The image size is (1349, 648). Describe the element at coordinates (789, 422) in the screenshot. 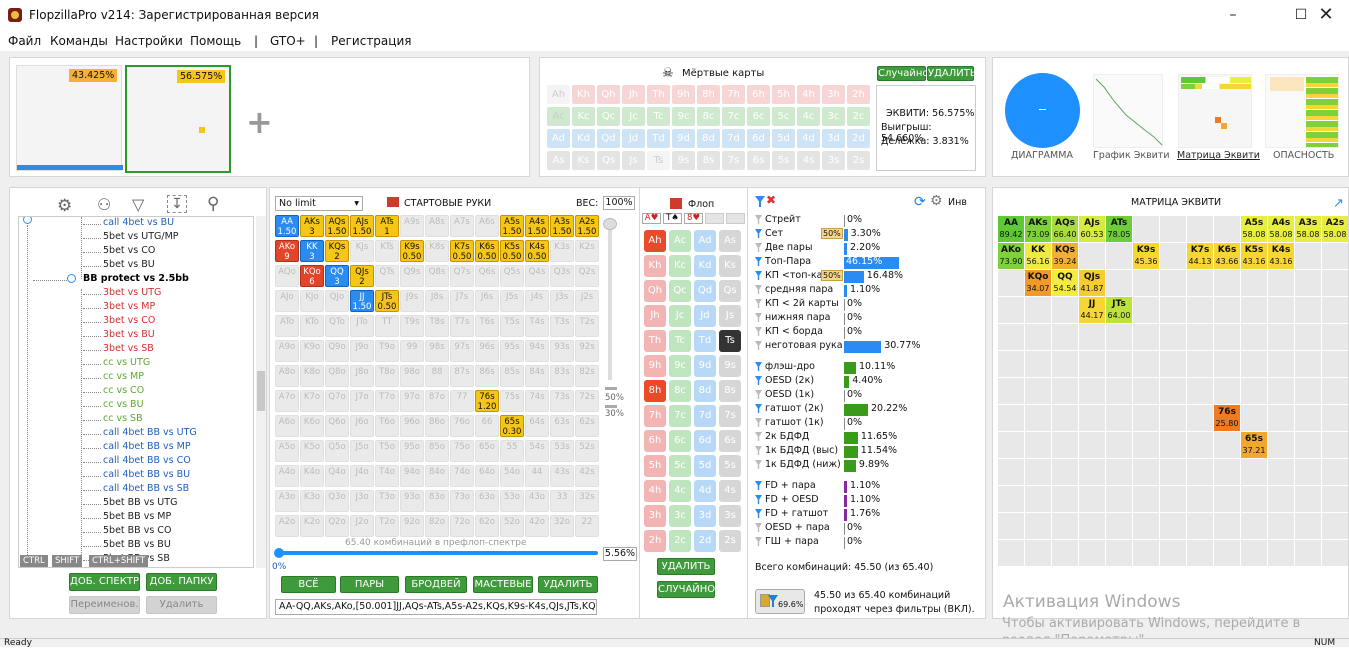

I see `stat-row: гатшот (1к)` at that location.